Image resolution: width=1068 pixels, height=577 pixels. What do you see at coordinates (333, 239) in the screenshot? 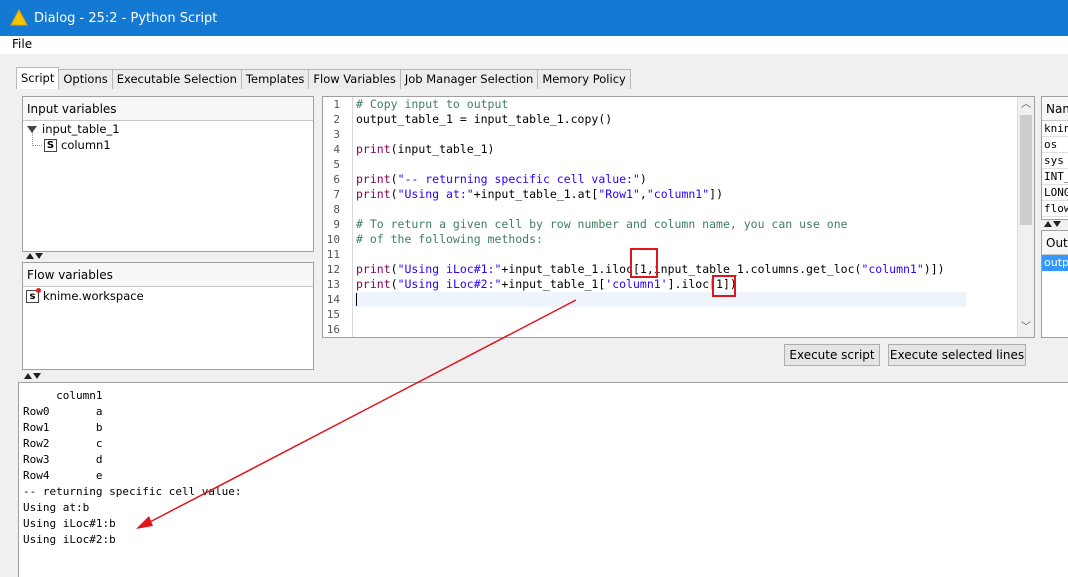
I see `line-number: 10` at bounding box center [333, 239].